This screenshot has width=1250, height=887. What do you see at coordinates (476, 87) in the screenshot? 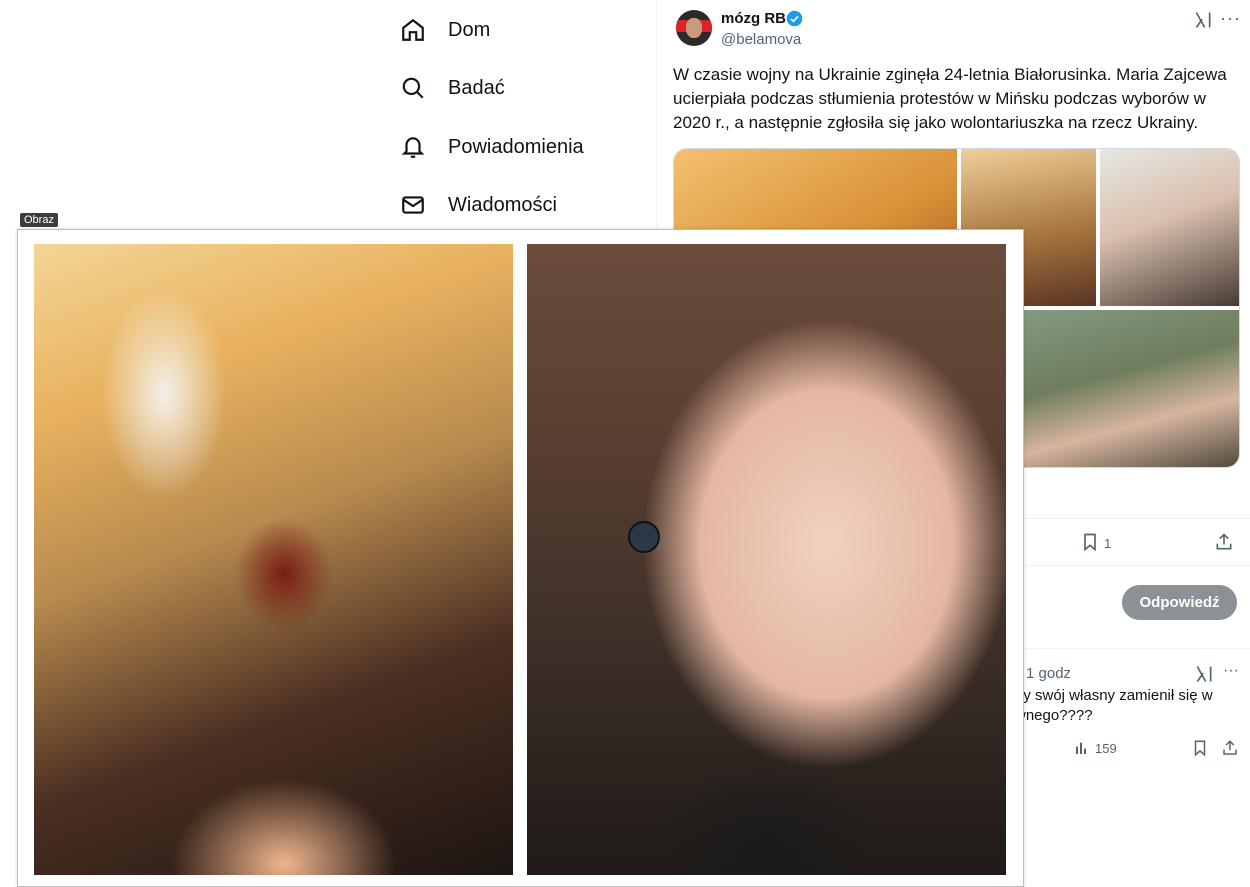
I see `nav-label-explore: Badać` at bounding box center [476, 87].